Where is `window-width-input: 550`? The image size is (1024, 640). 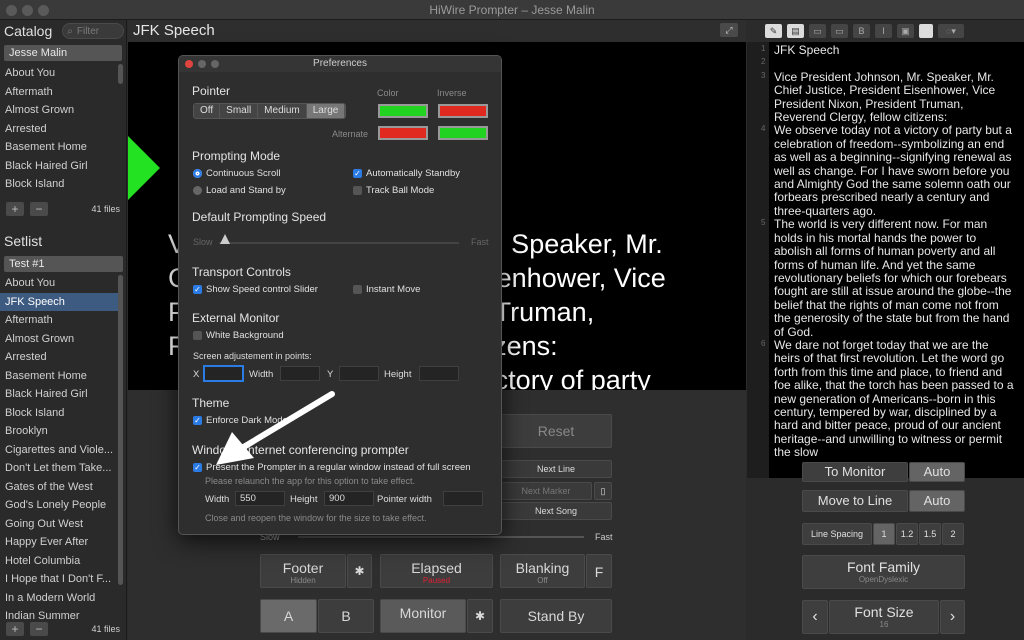 window-width-input: 550 is located at coordinates (260, 498).